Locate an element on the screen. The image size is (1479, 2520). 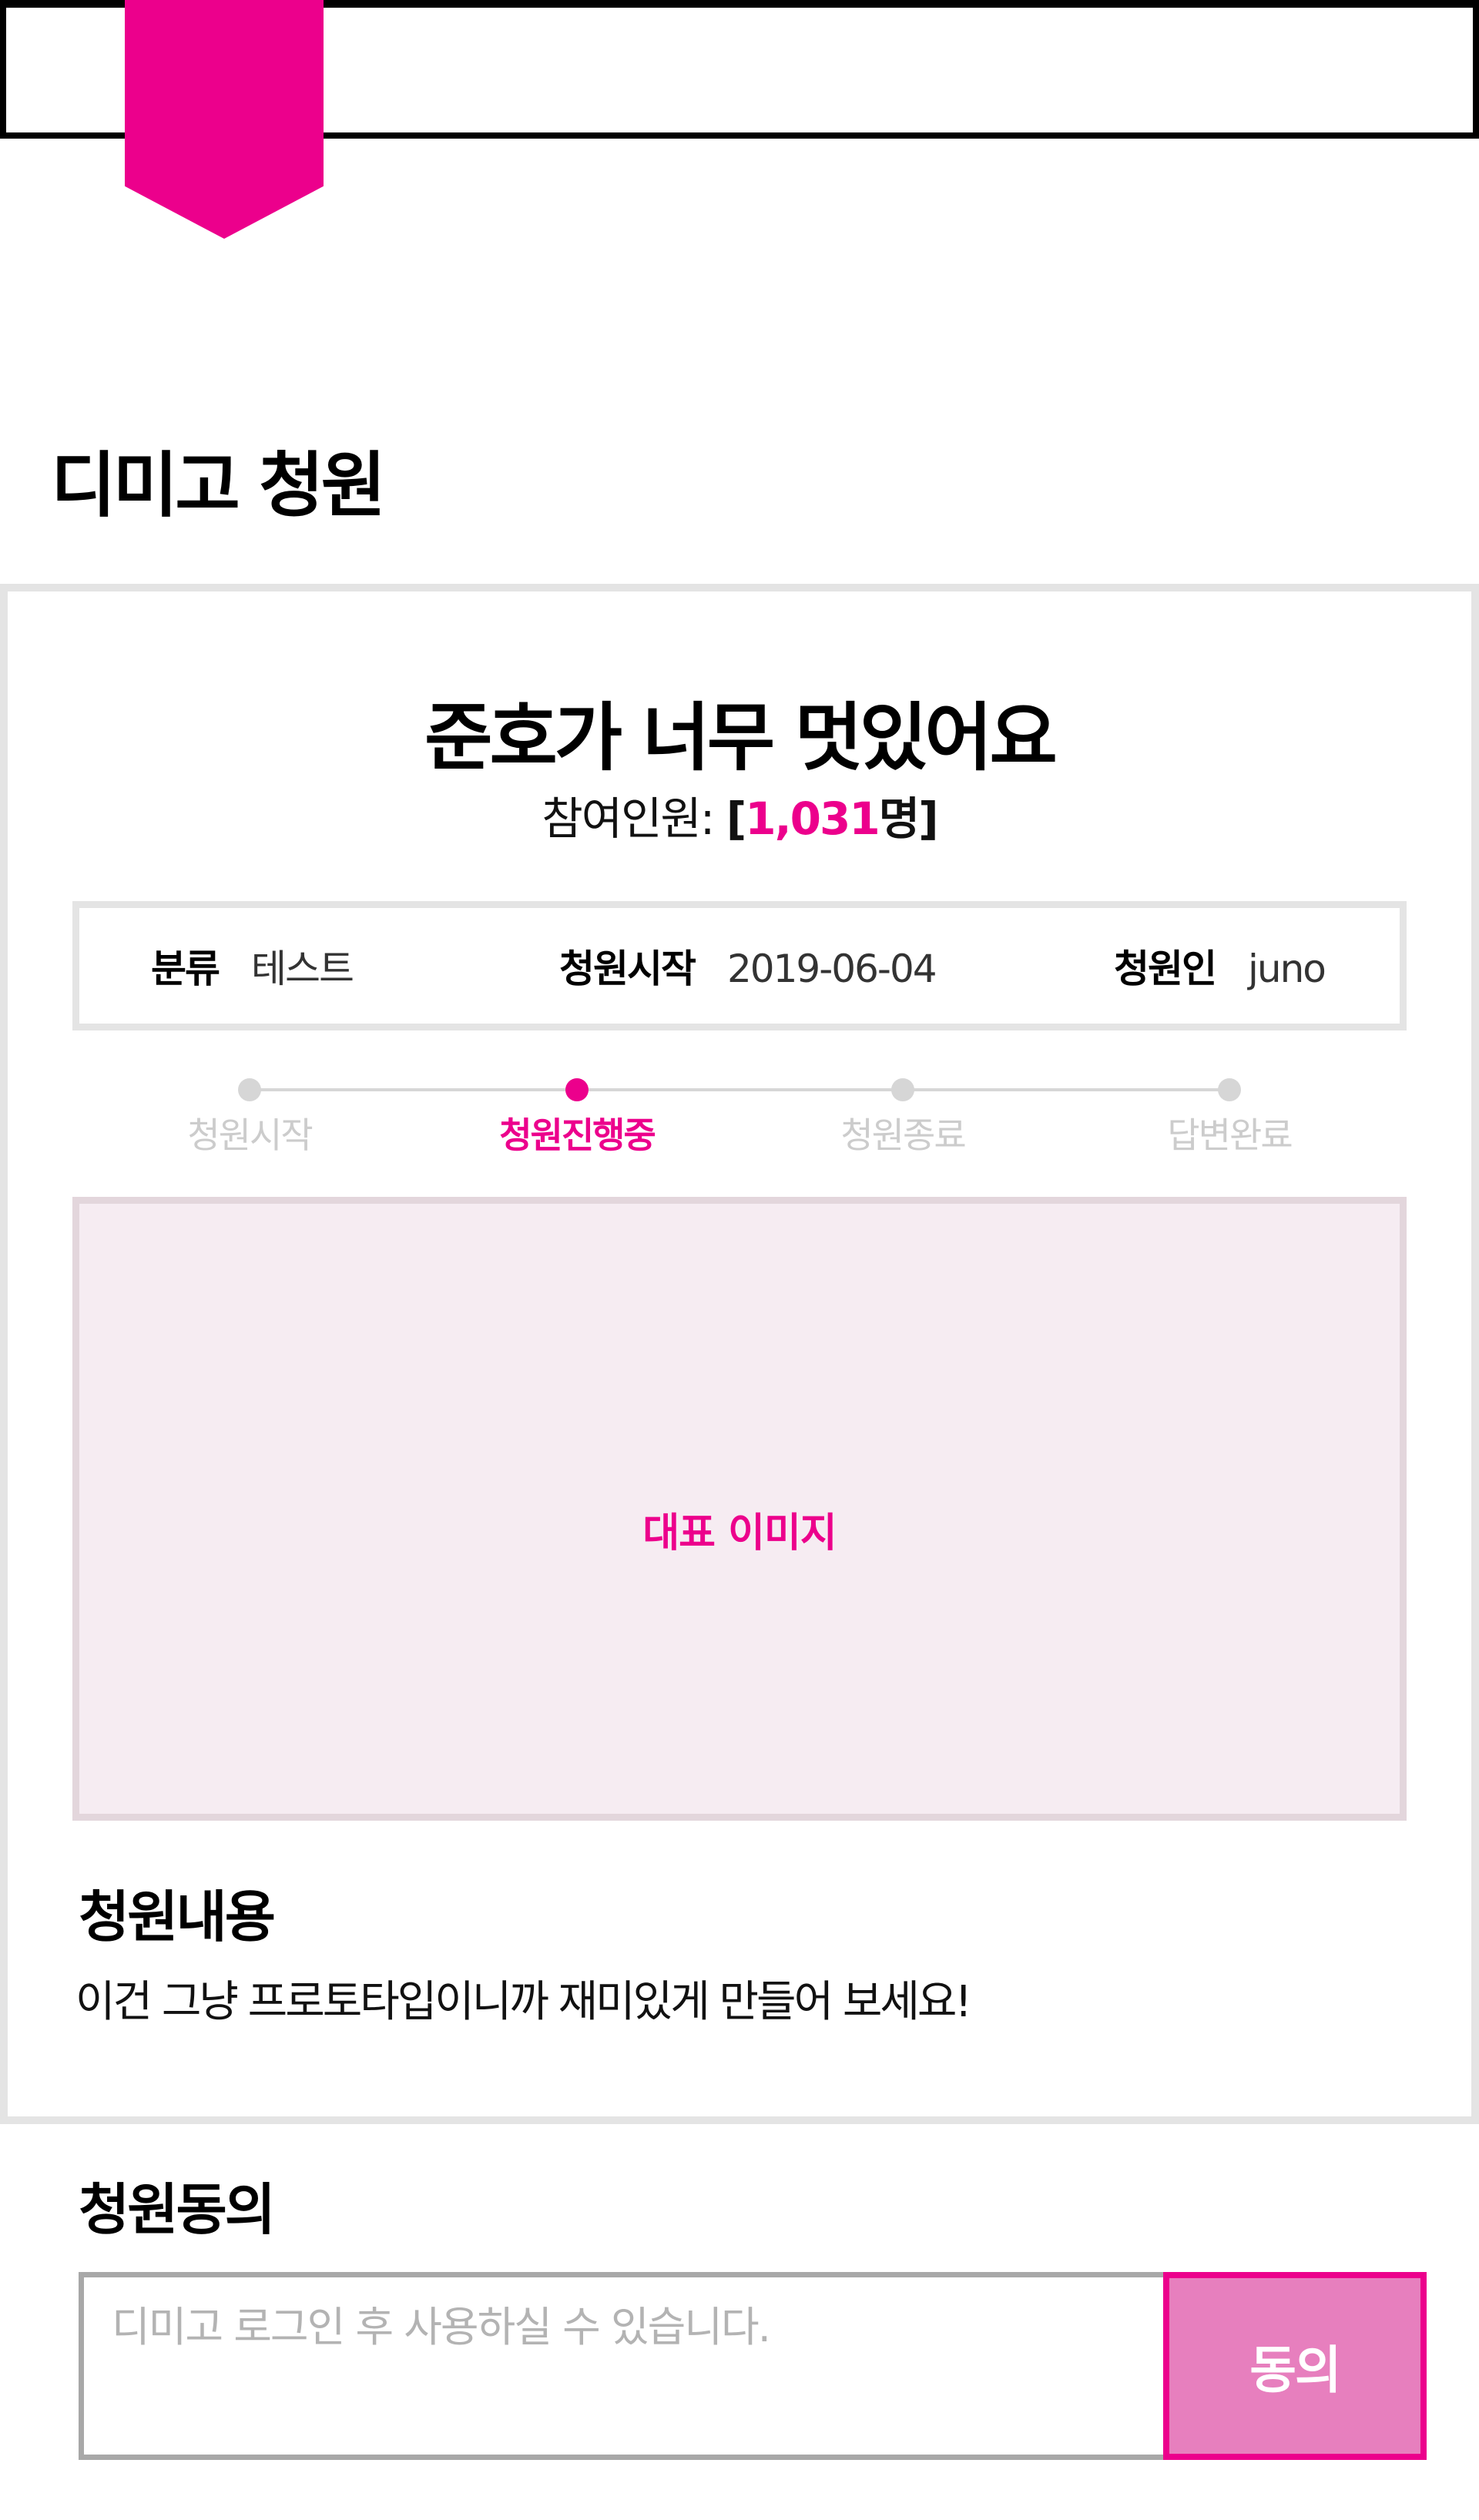
content-section-title: 청원내용 is located at coordinates (177, 1917).